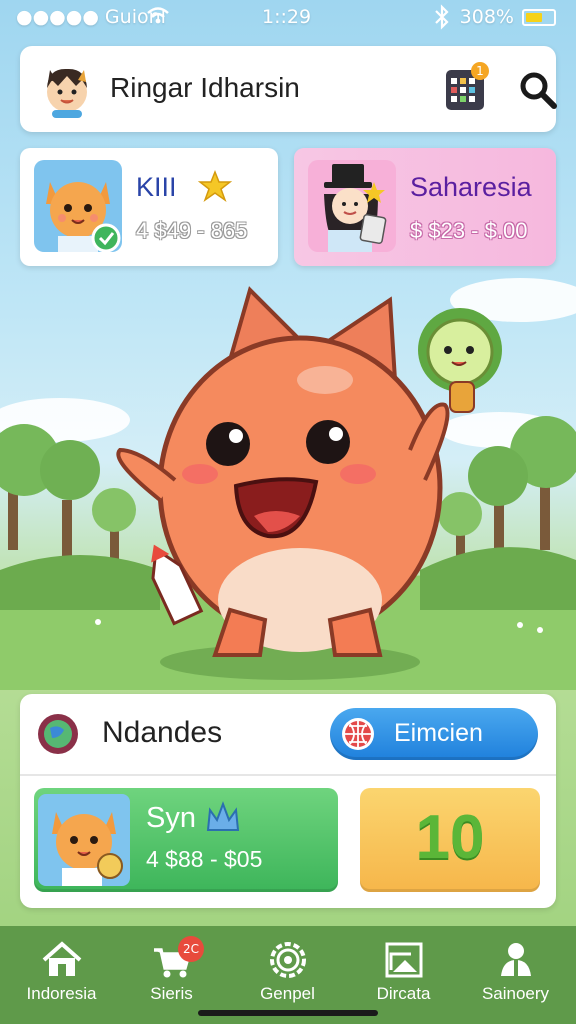 This screenshot has height=1024, width=576. I want to click on player-avatar, so click(67, 89).